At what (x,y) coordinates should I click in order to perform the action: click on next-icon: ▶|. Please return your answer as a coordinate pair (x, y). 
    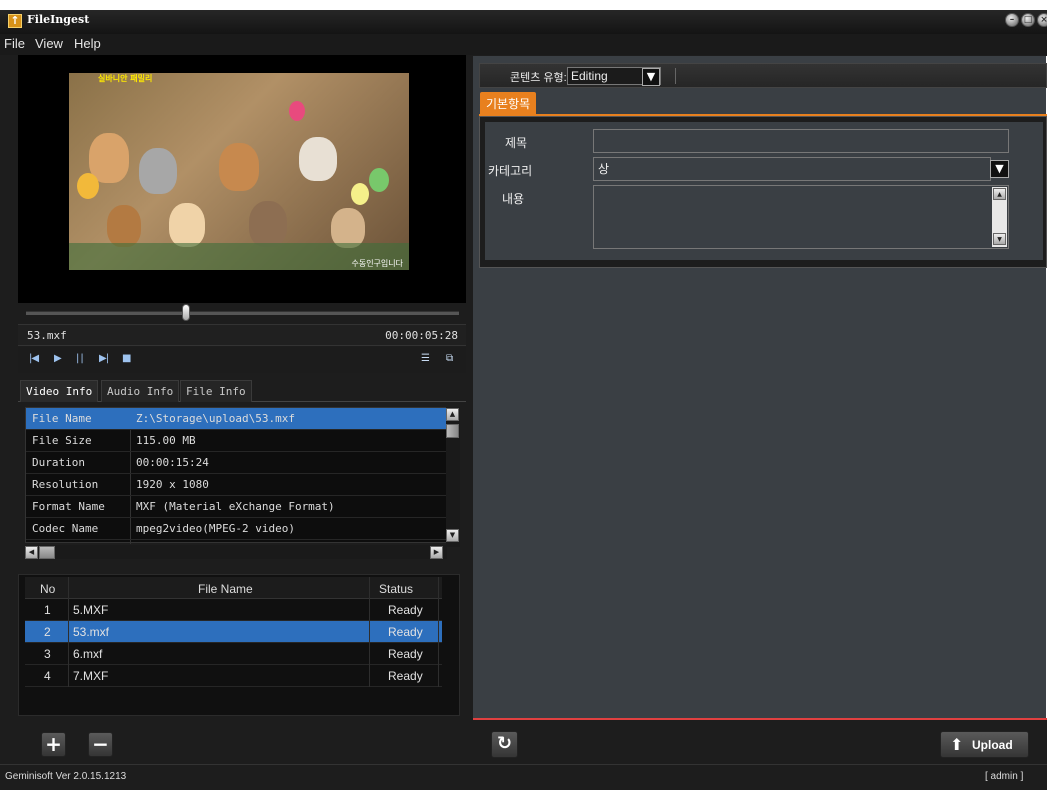
    Looking at the image, I should click on (104, 358).